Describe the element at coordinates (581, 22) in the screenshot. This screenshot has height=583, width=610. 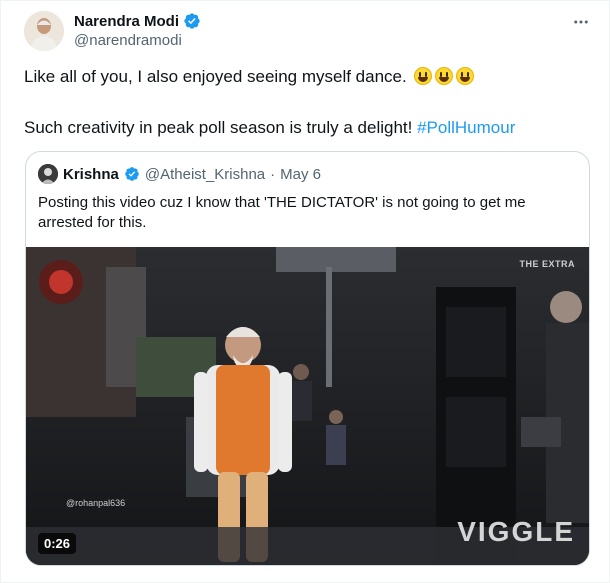
I see `more-dots-icon` at that location.